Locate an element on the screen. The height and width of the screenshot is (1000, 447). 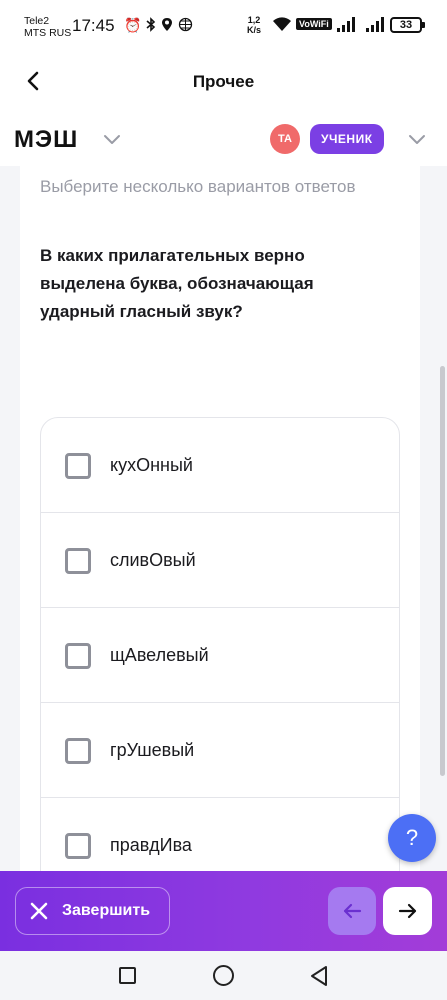
help-label: ? is located at coordinates (412, 837).